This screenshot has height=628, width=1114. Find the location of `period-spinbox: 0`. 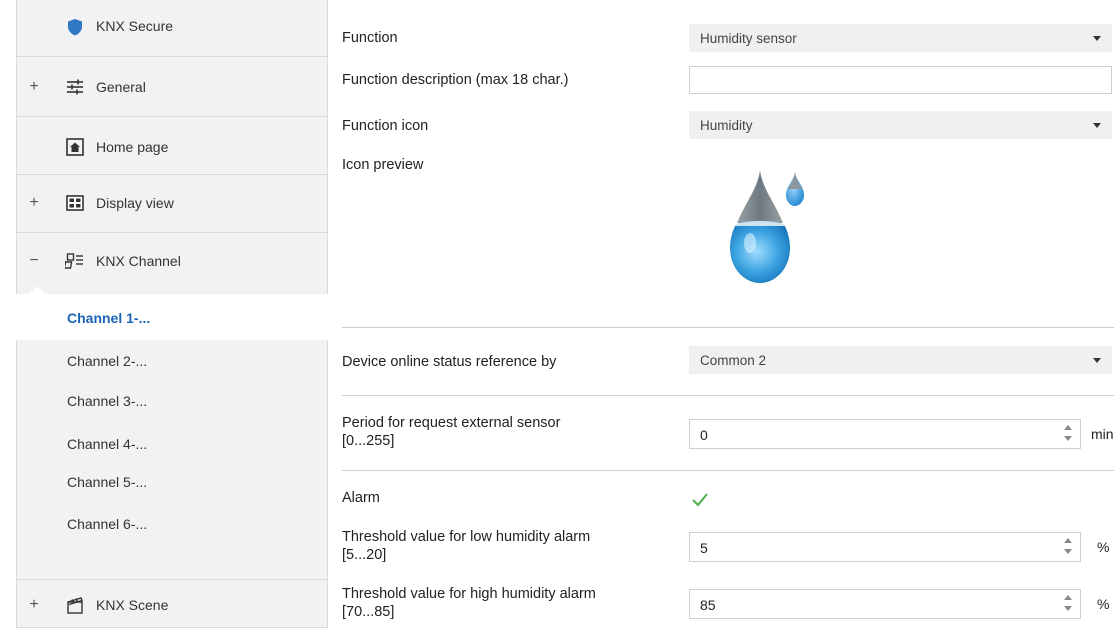

period-spinbox: 0 is located at coordinates (885, 434).